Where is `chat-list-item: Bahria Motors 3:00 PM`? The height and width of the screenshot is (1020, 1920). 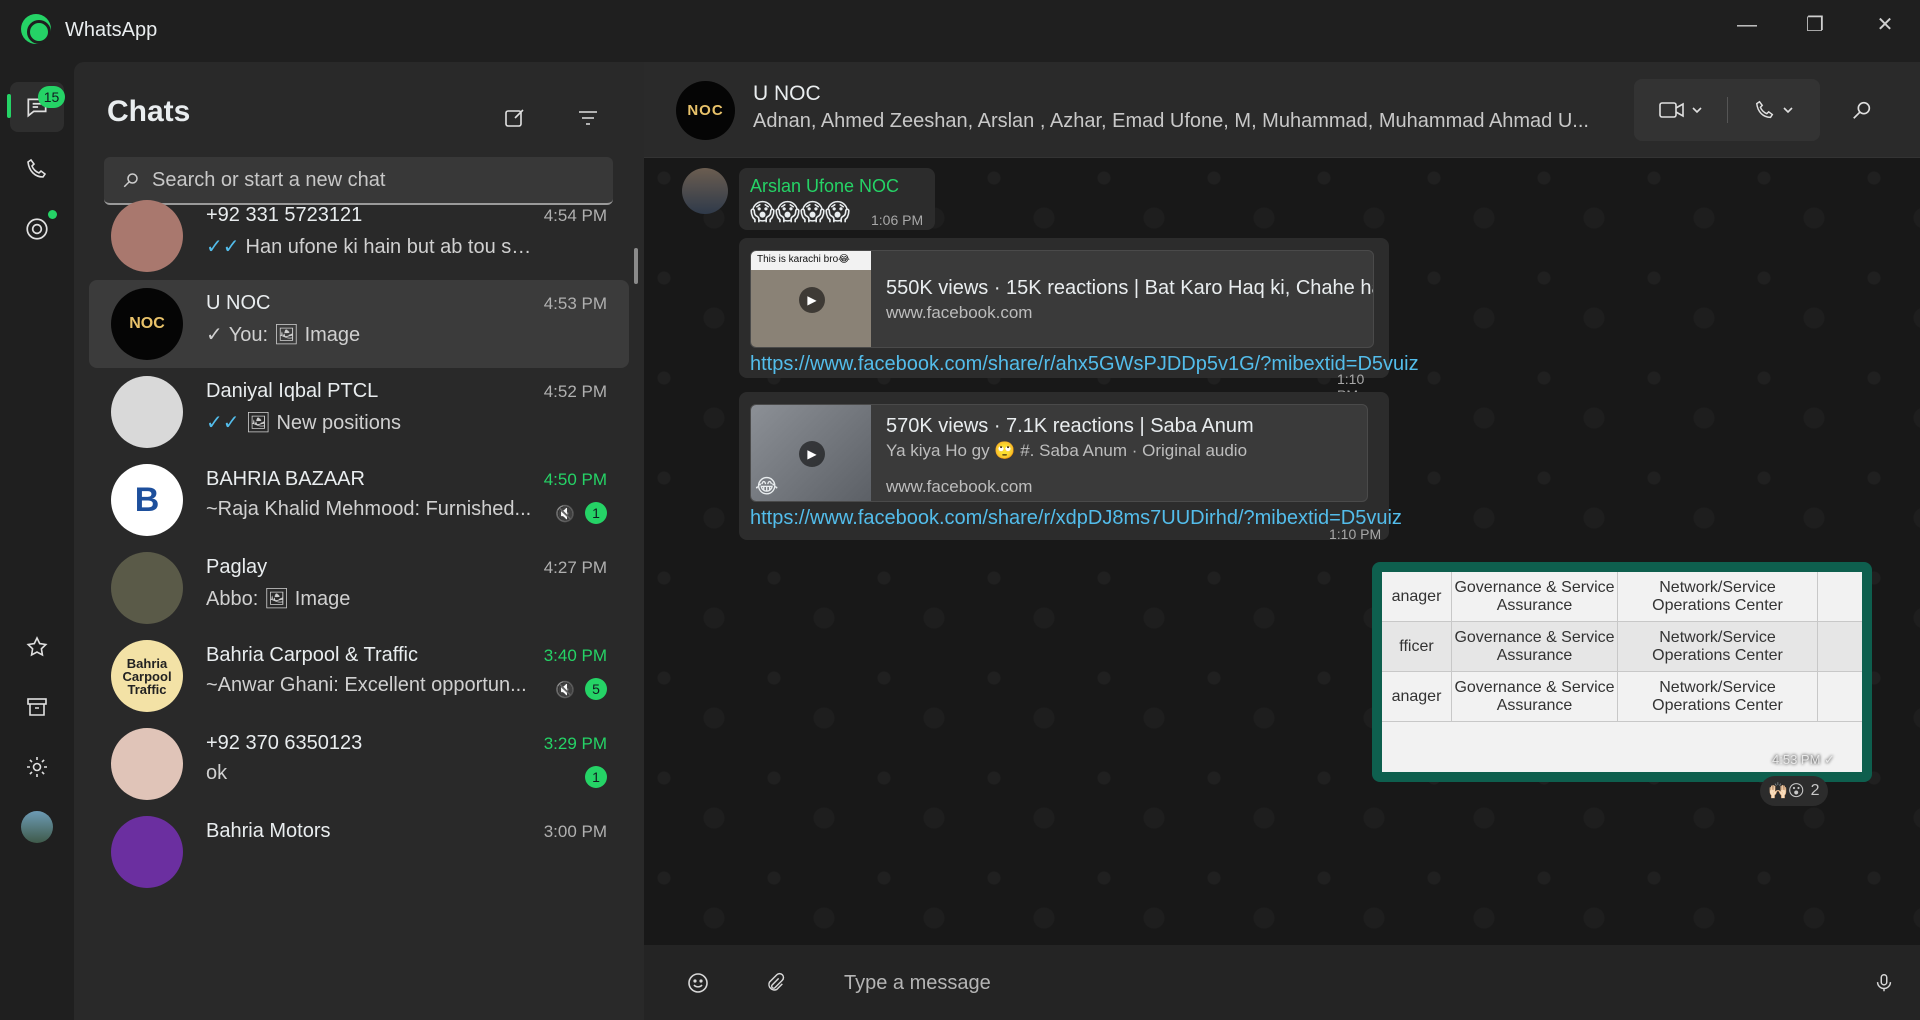 chat-list-item: Bahria Motors 3:00 PM is located at coordinates (359, 852).